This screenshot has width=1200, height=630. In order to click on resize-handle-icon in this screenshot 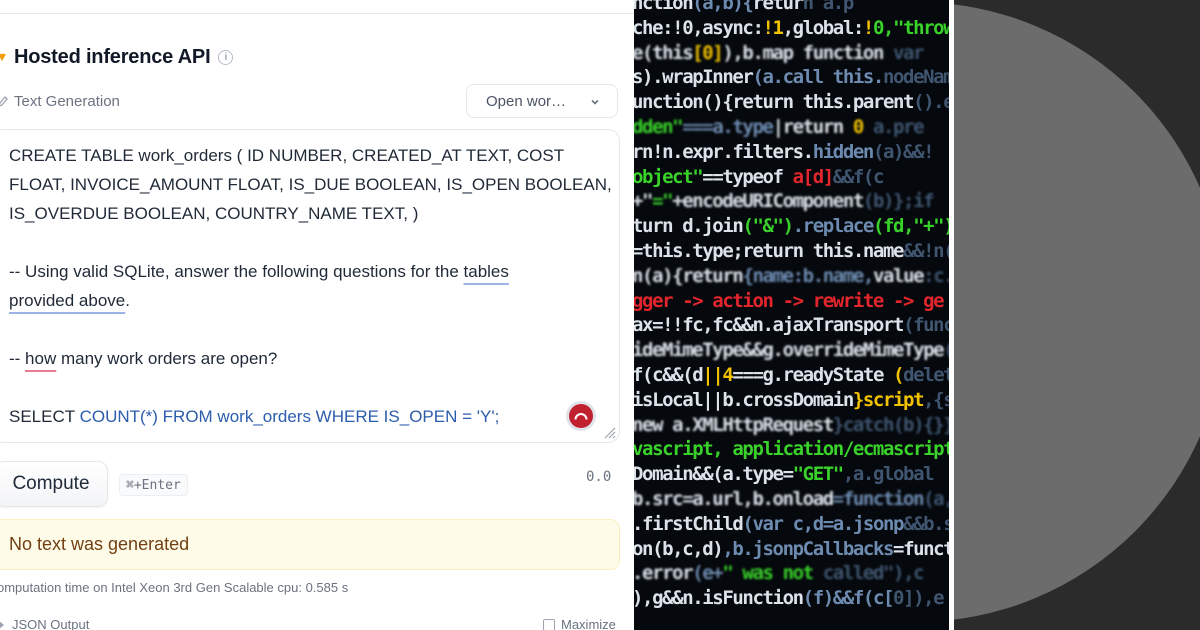, I will do `click(609, 432)`.